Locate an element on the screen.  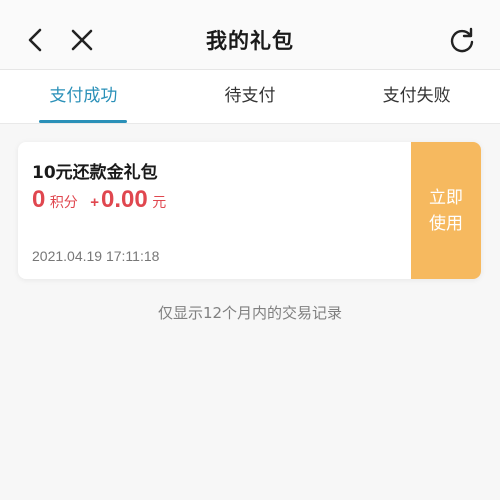
plus-sign: + is located at coordinates (95, 202).